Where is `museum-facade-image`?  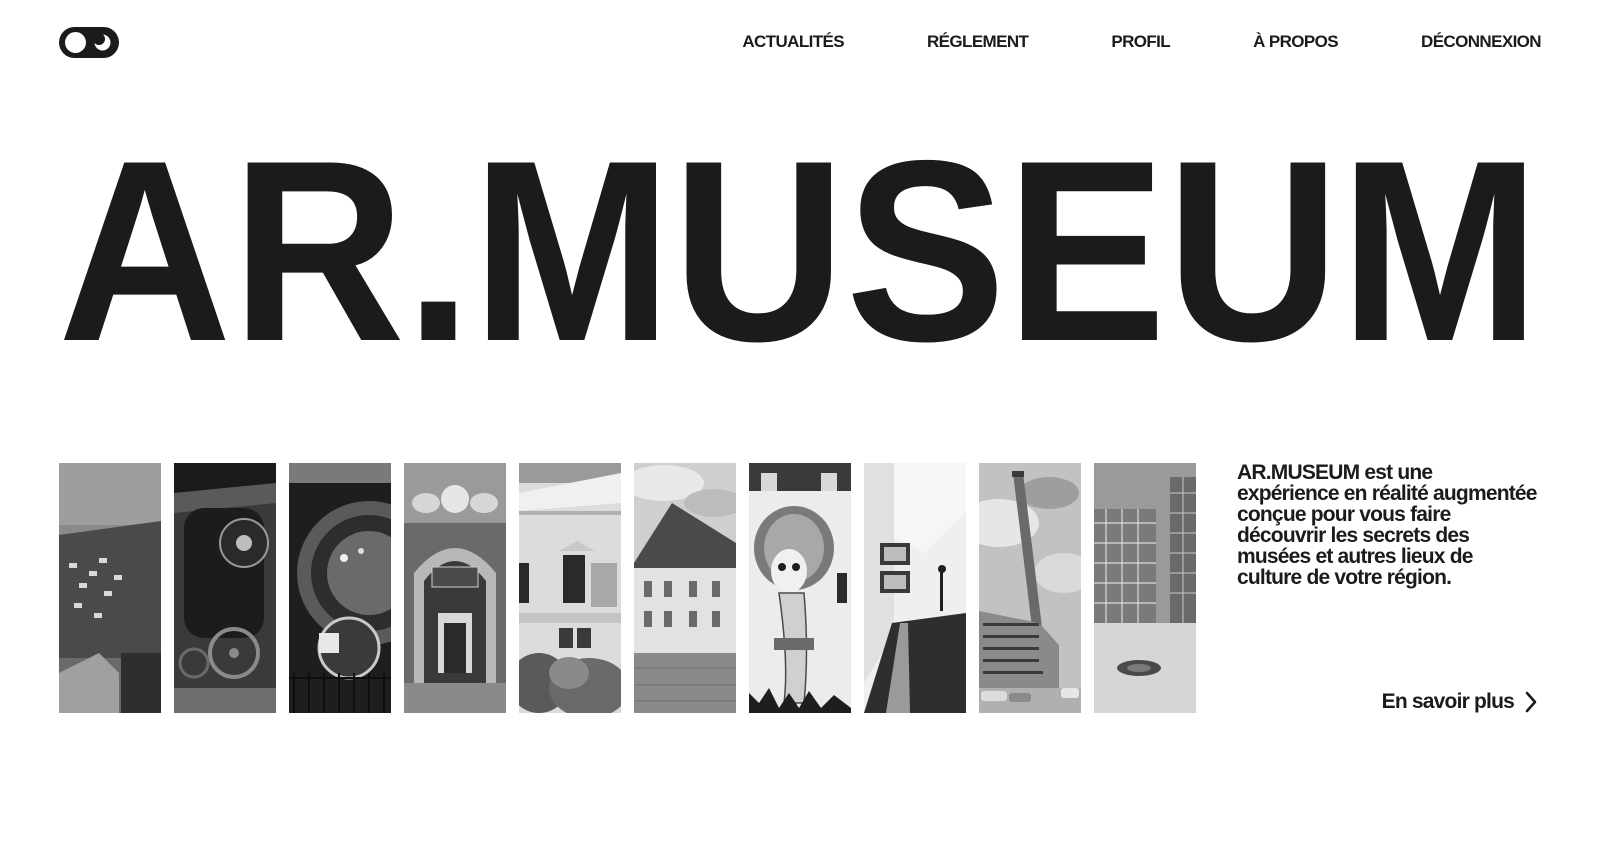 museum-facade-image is located at coordinates (570, 588).